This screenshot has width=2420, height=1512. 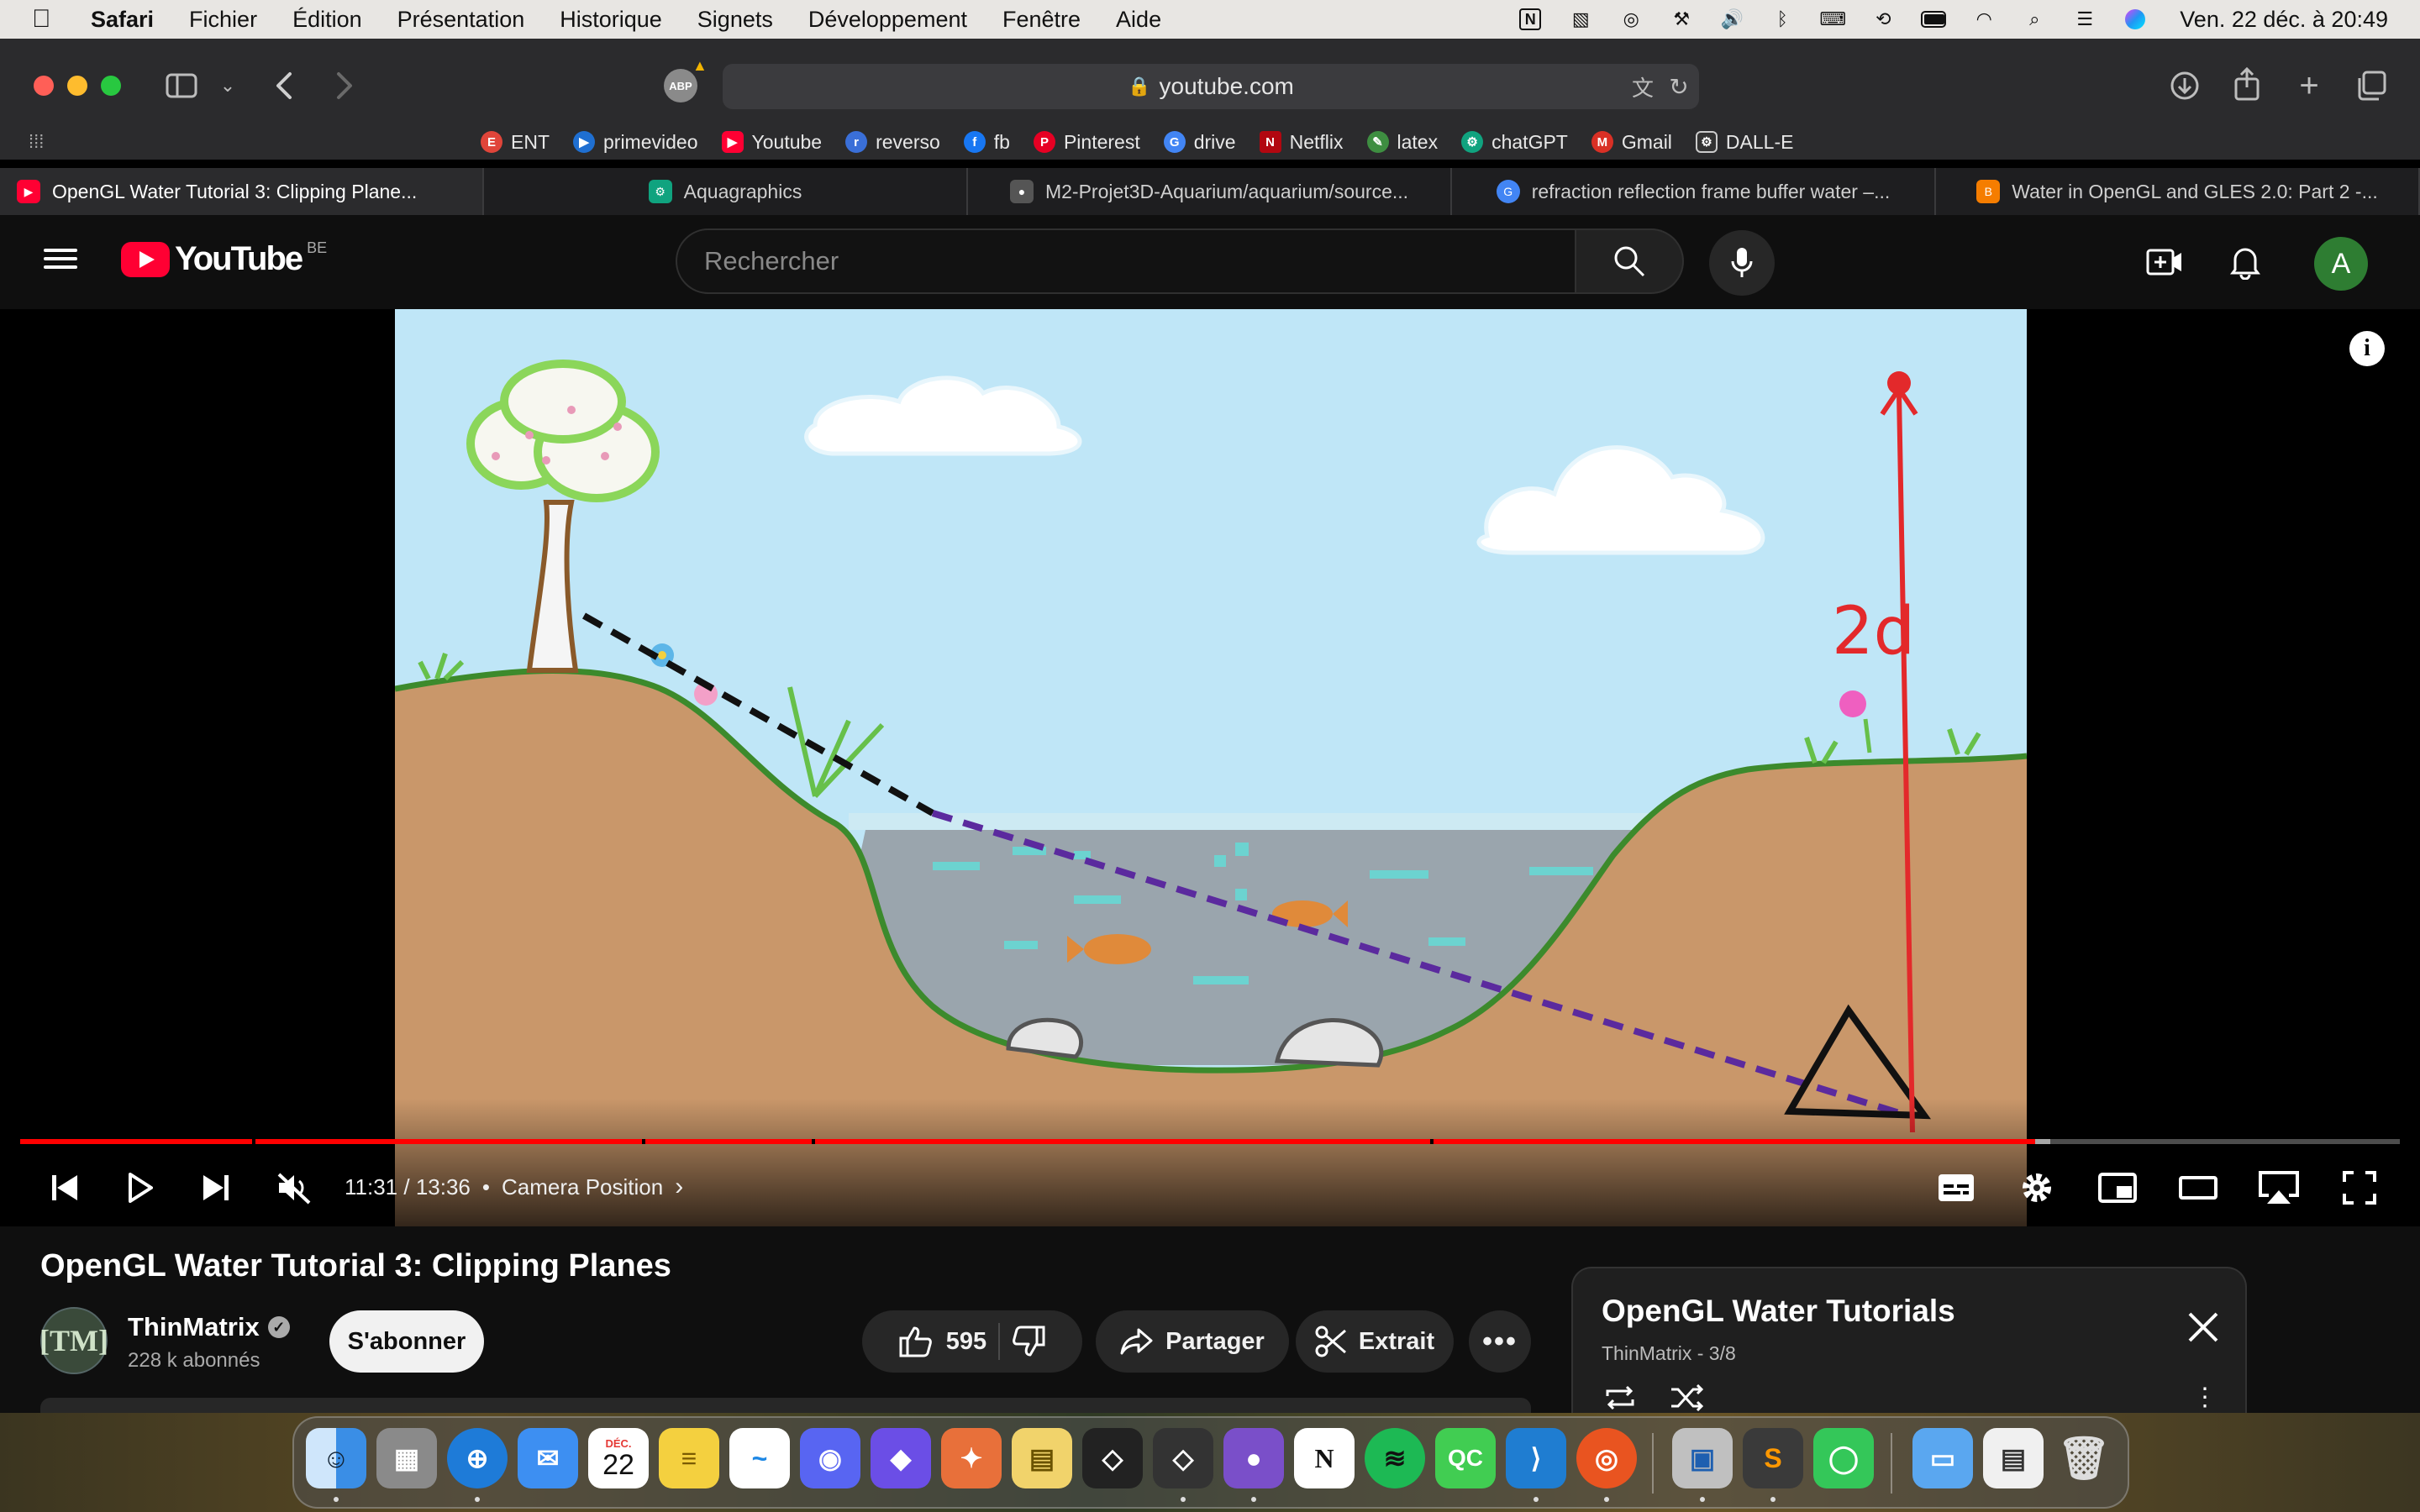 I want to click on creative-cloud-icon: ◎, so click(x=1631, y=19).